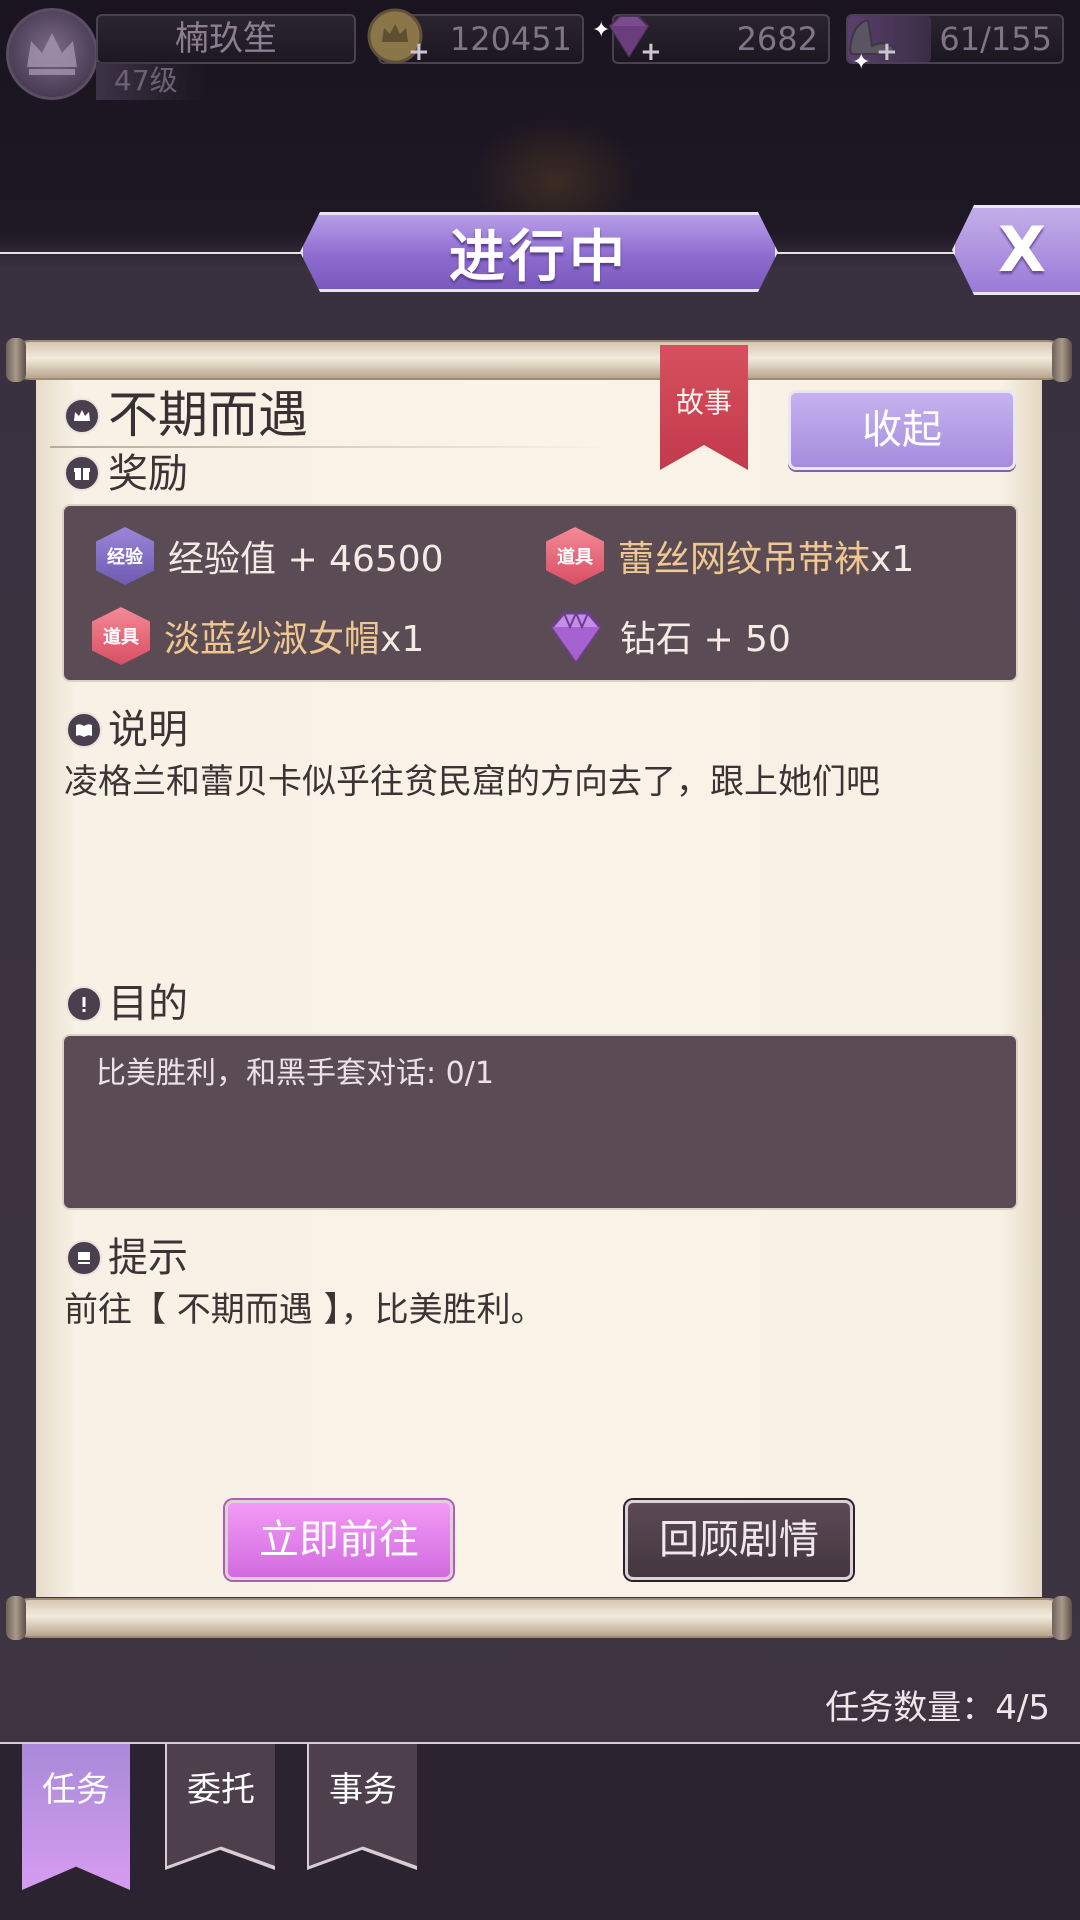  What do you see at coordinates (995, 39) in the screenshot?
I see `stamina-amount: 61/155` at bounding box center [995, 39].